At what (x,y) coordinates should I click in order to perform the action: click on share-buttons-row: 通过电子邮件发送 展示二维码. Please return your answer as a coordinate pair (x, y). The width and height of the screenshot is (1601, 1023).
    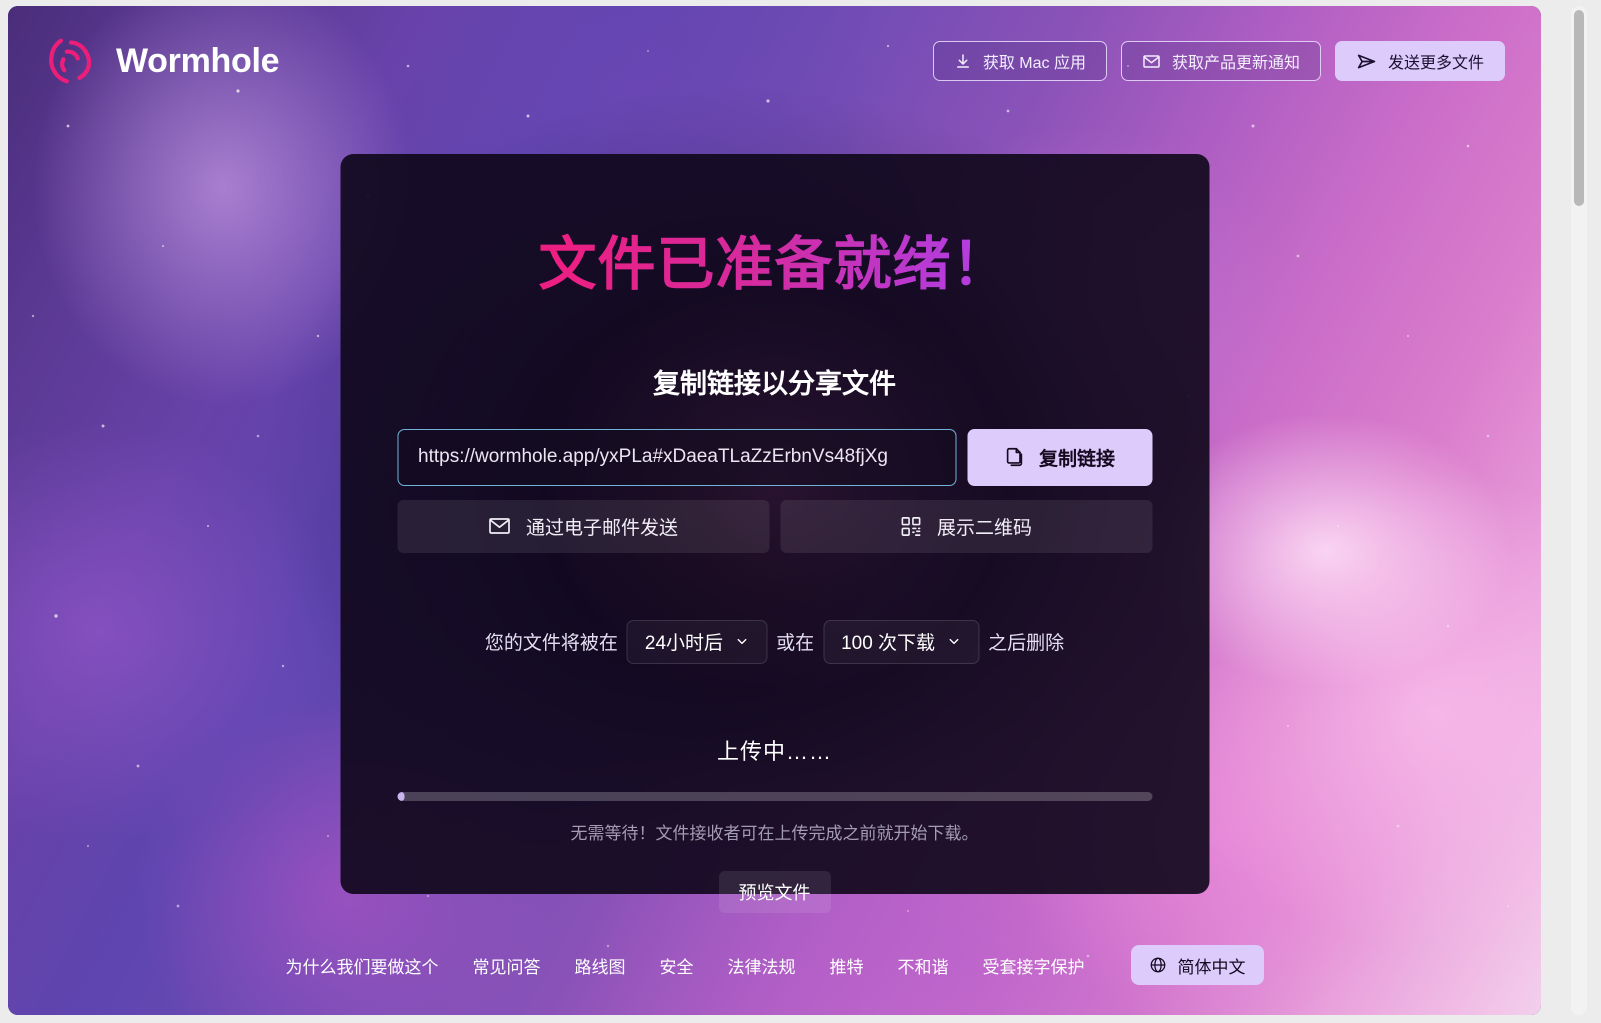
    Looking at the image, I should click on (774, 526).